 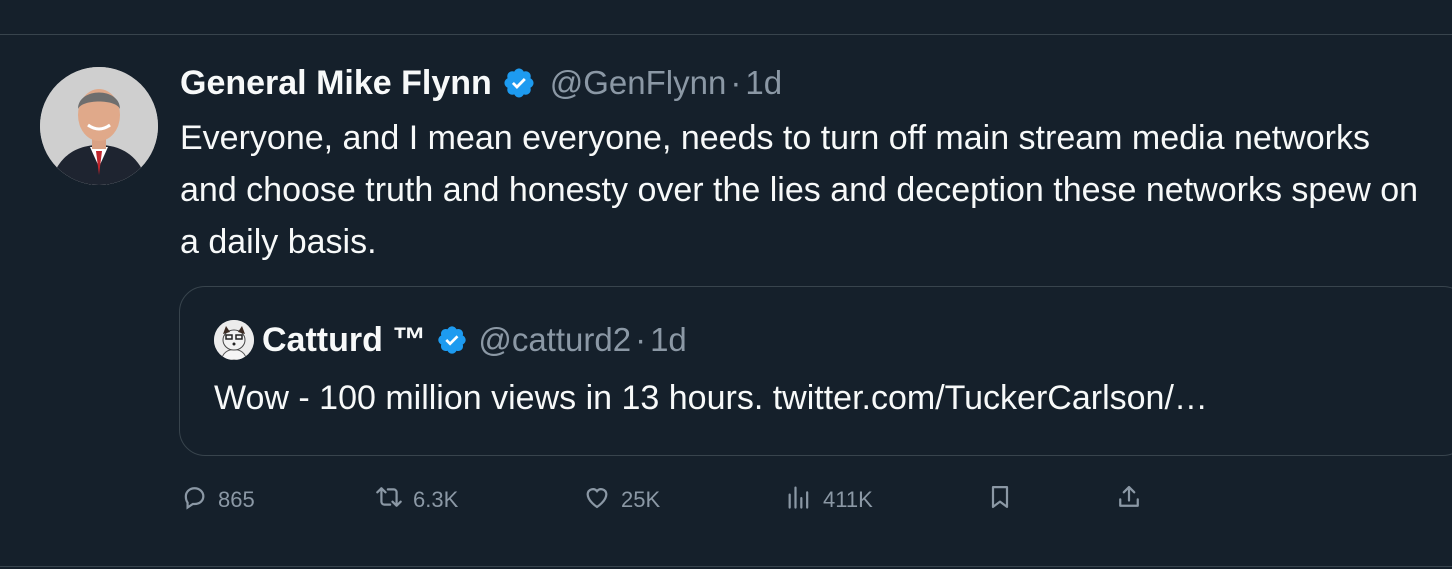 What do you see at coordinates (726, 566) in the screenshot?
I see `bottom-divider` at bounding box center [726, 566].